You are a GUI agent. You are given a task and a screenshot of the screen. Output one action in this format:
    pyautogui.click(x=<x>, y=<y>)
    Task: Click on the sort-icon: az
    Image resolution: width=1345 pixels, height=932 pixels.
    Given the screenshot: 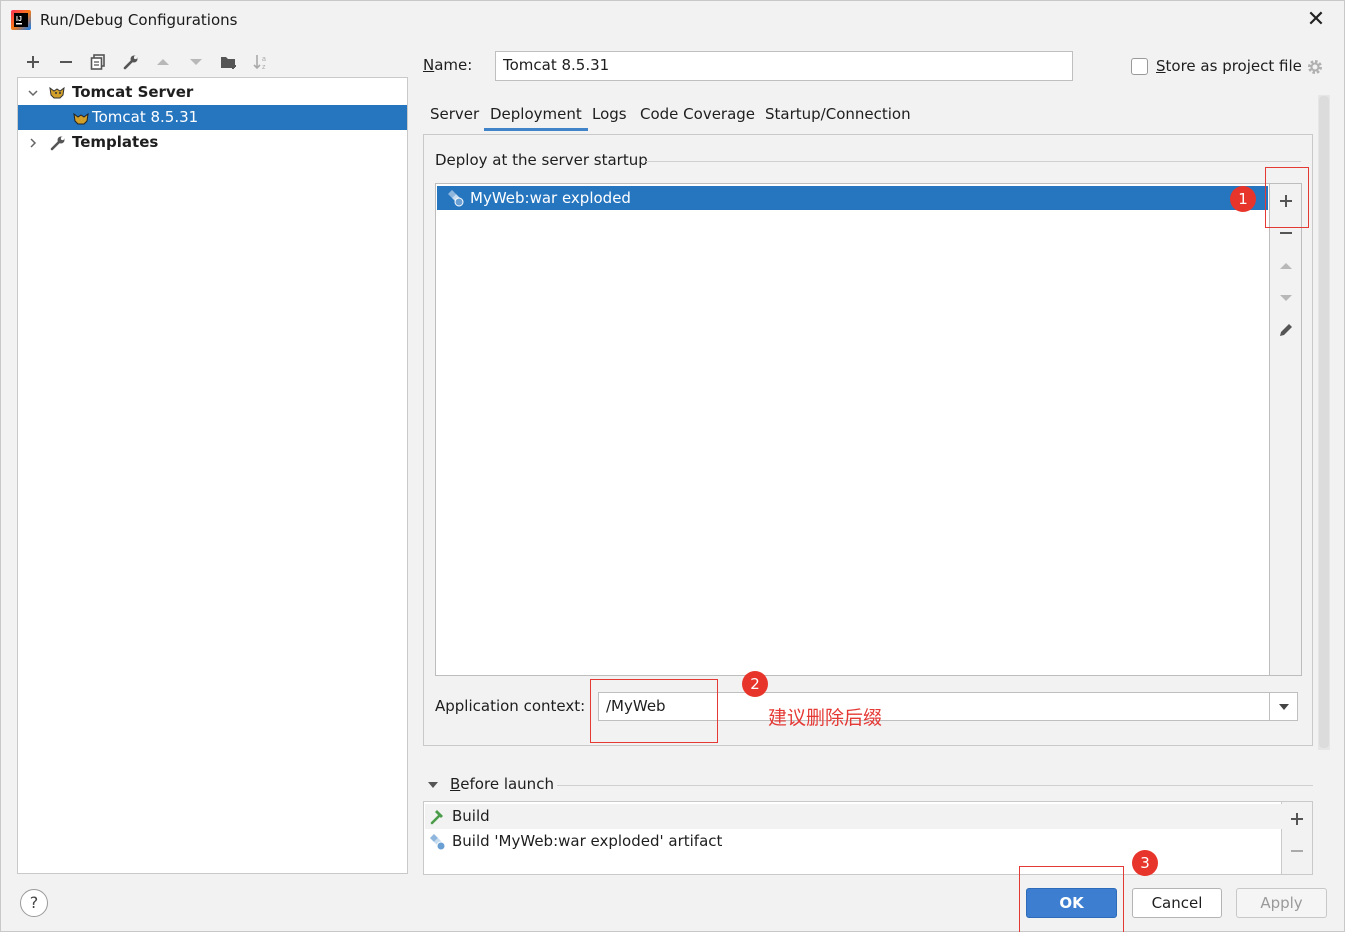 What is the action you would take?
    pyautogui.click(x=259, y=63)
    